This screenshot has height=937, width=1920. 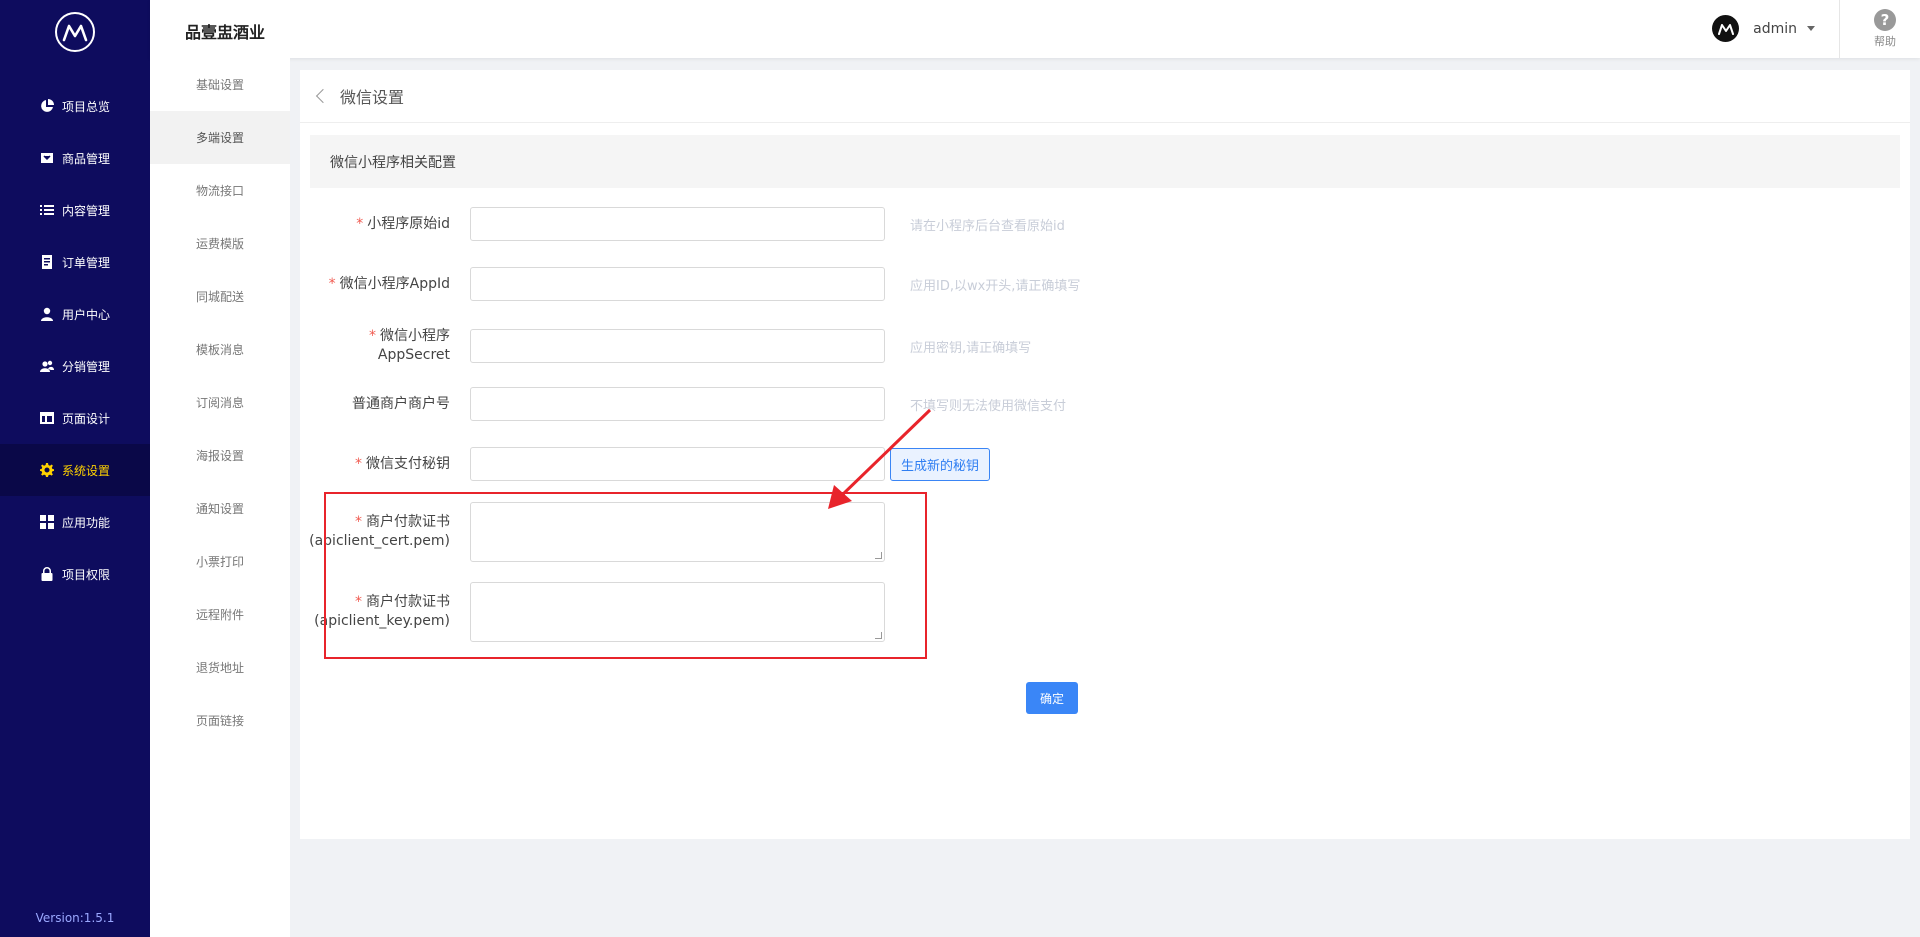 I want to click on subnav-item-logistics: 物流接口, so click(x=220, y=190).